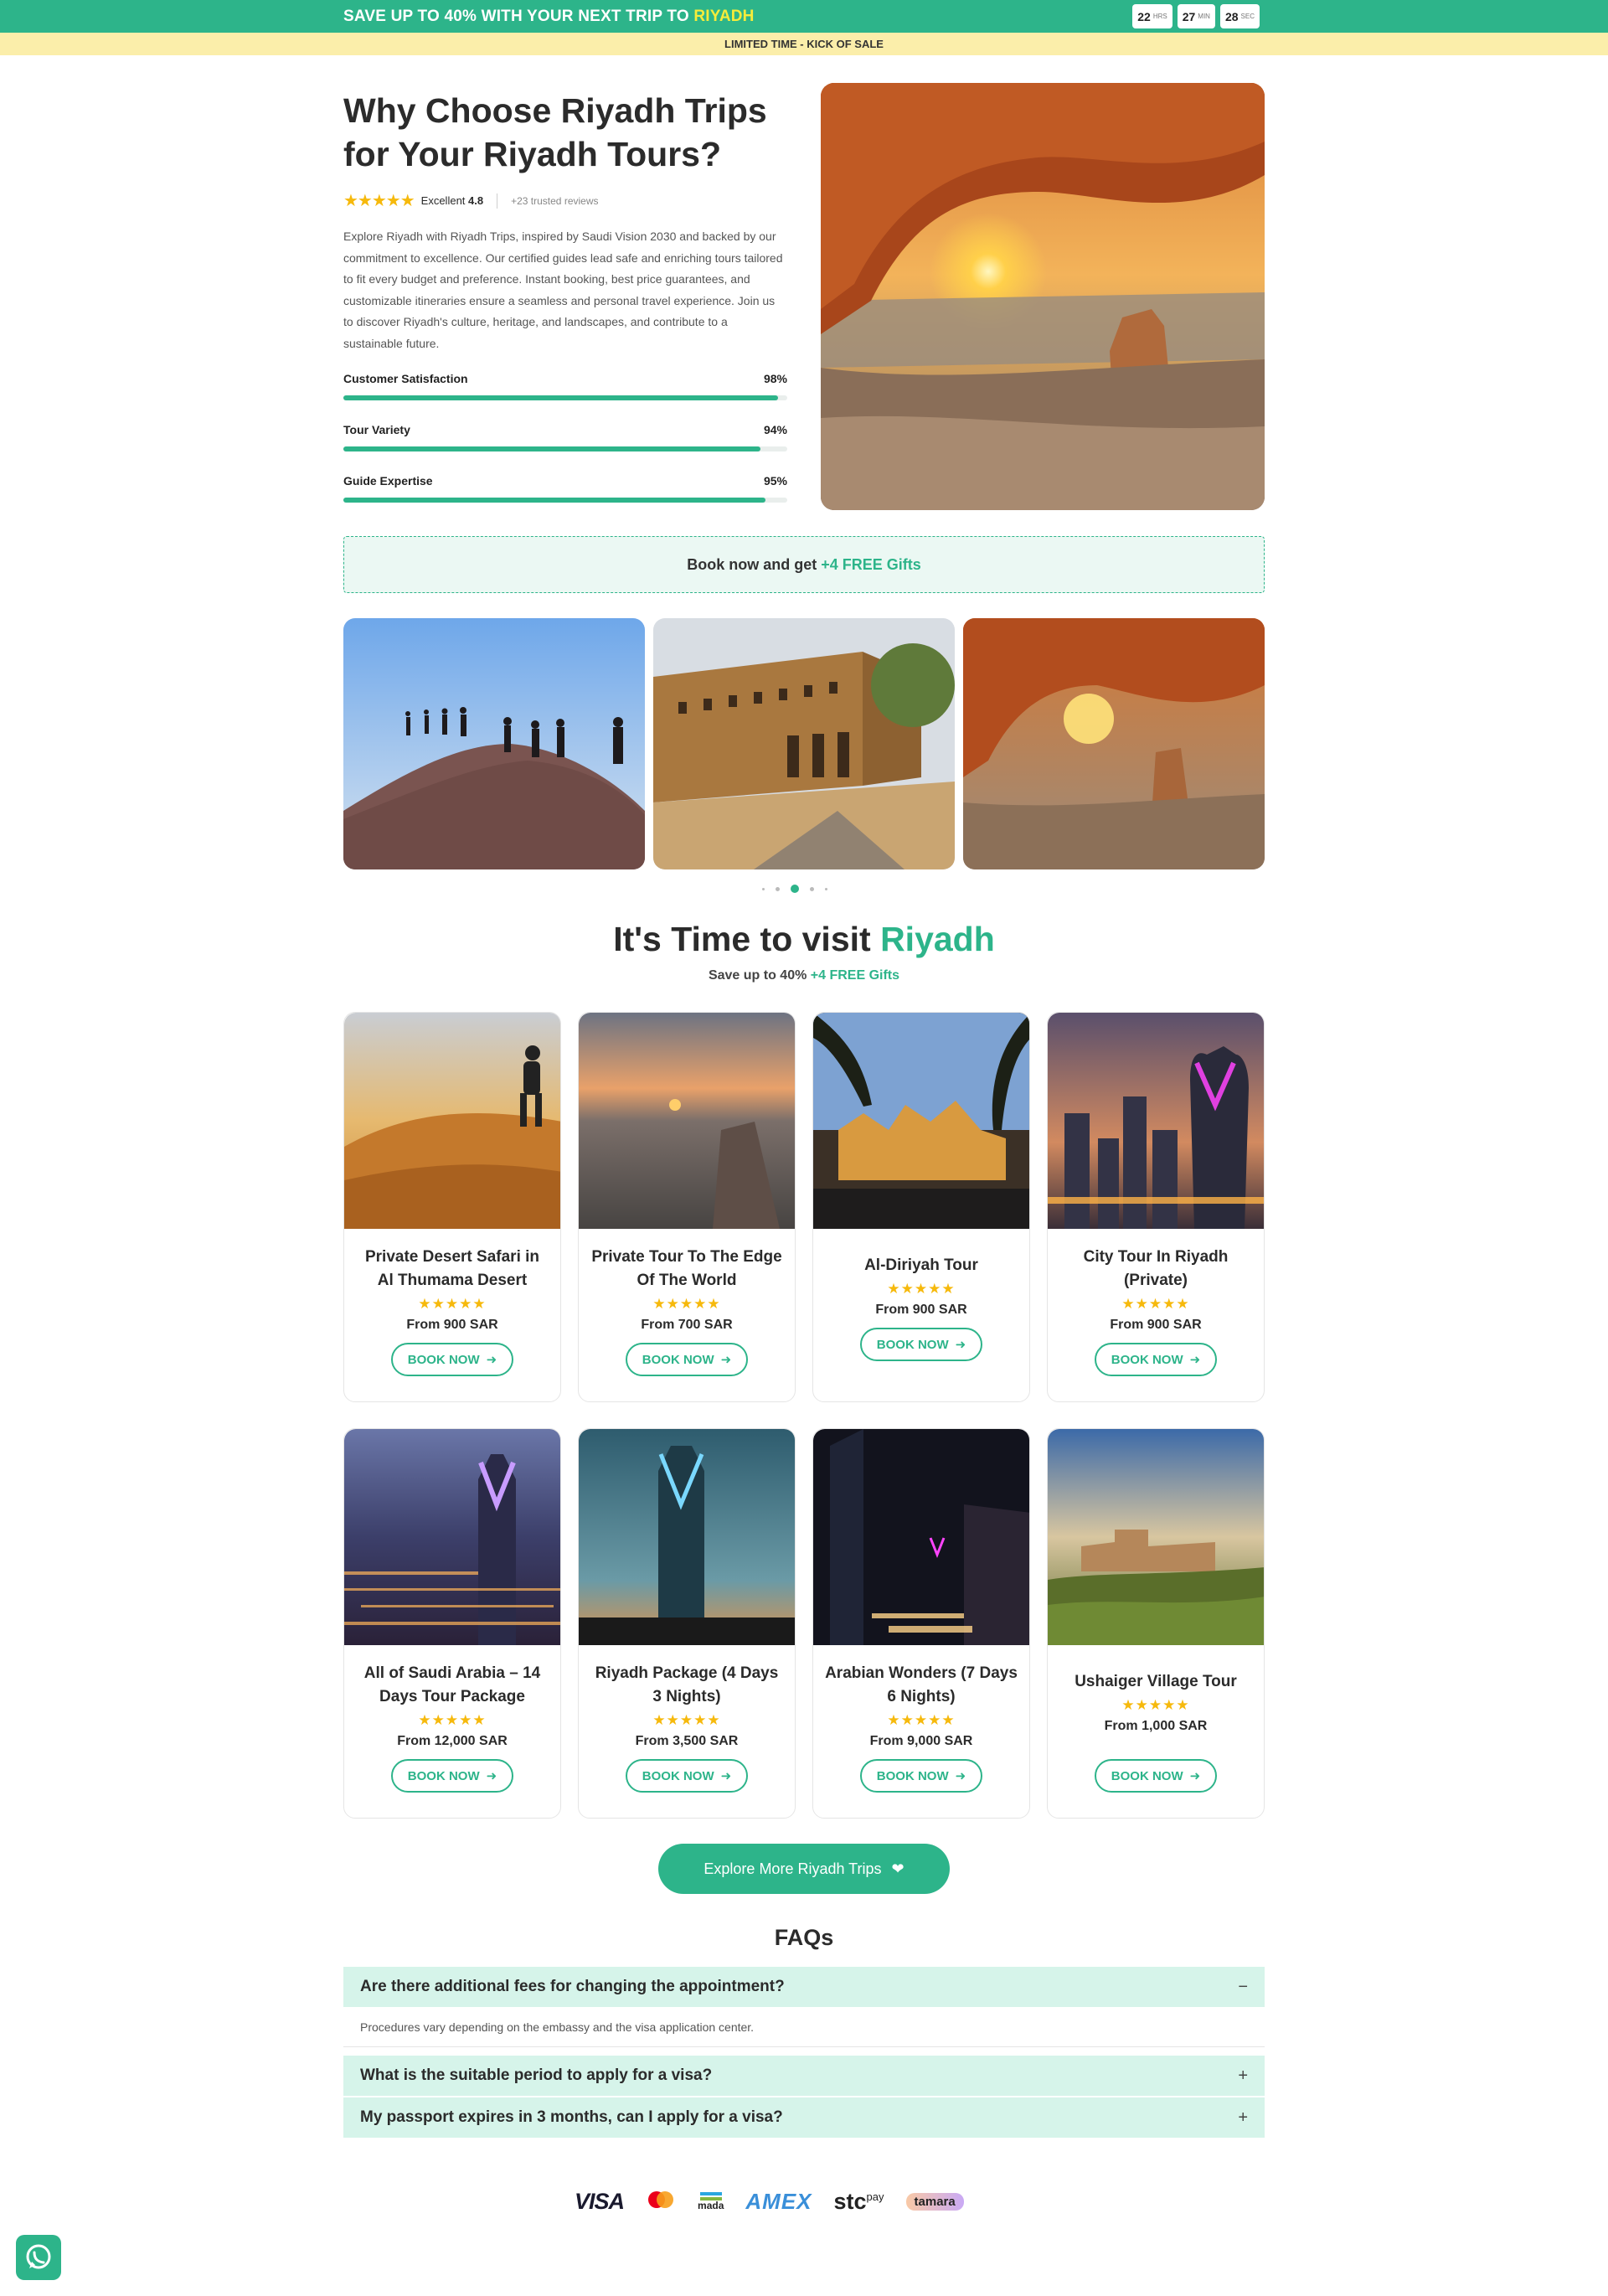 This screenshot has height=2296, width=1608. I want to click on tamara-logo: tamara, so click(934, 2201).